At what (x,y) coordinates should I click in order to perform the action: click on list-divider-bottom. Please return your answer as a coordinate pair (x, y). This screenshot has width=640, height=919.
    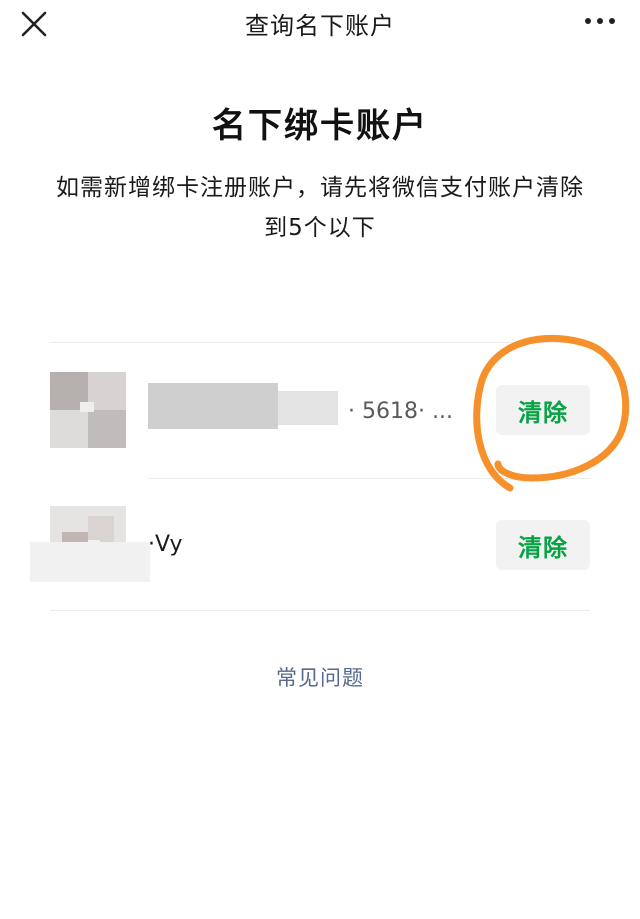
    Looking at the image, I should click on (320, 610).